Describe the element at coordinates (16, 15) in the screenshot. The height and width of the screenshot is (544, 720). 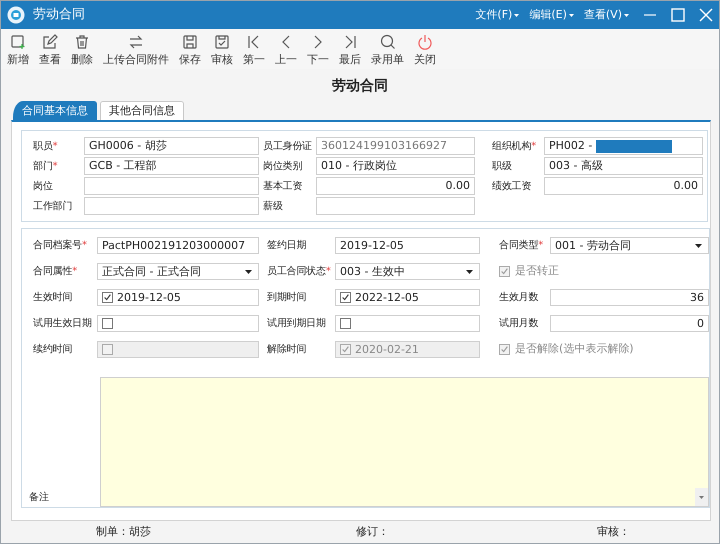
I see `app-logo-icon` at that location.